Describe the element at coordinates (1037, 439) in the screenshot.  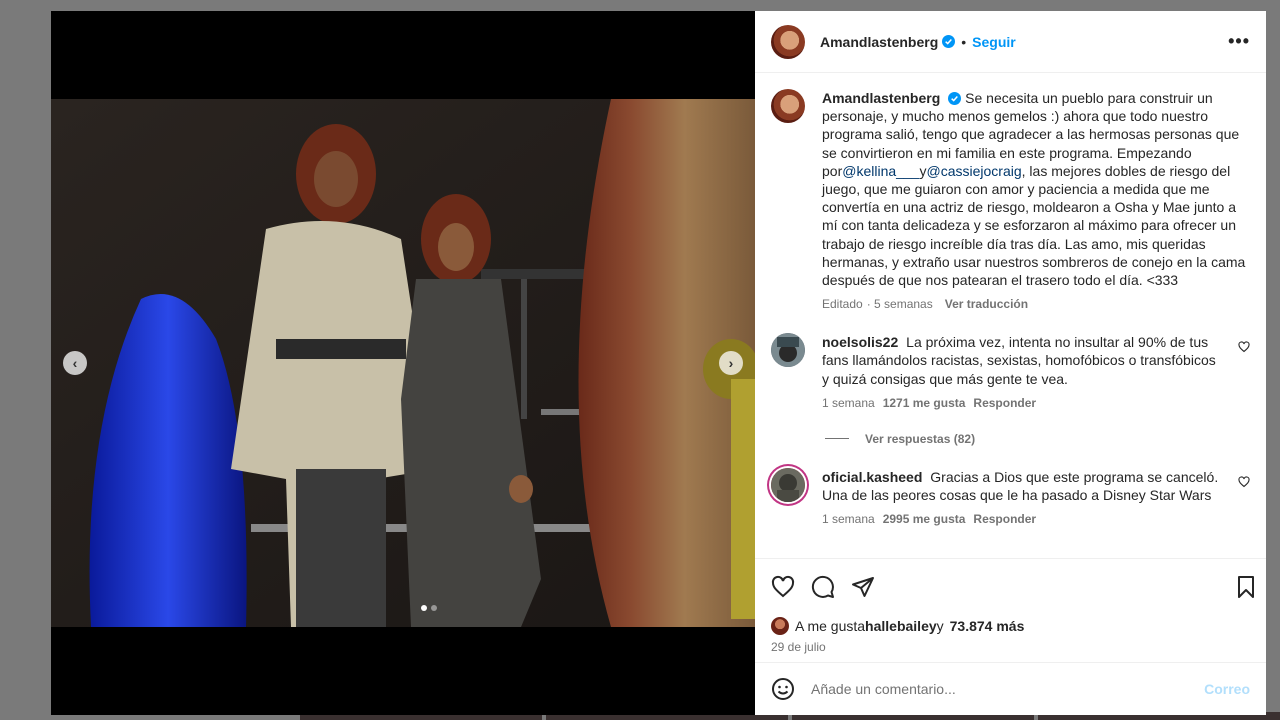
I see `view-replies-button: Ver respuestas (82)` at that location.